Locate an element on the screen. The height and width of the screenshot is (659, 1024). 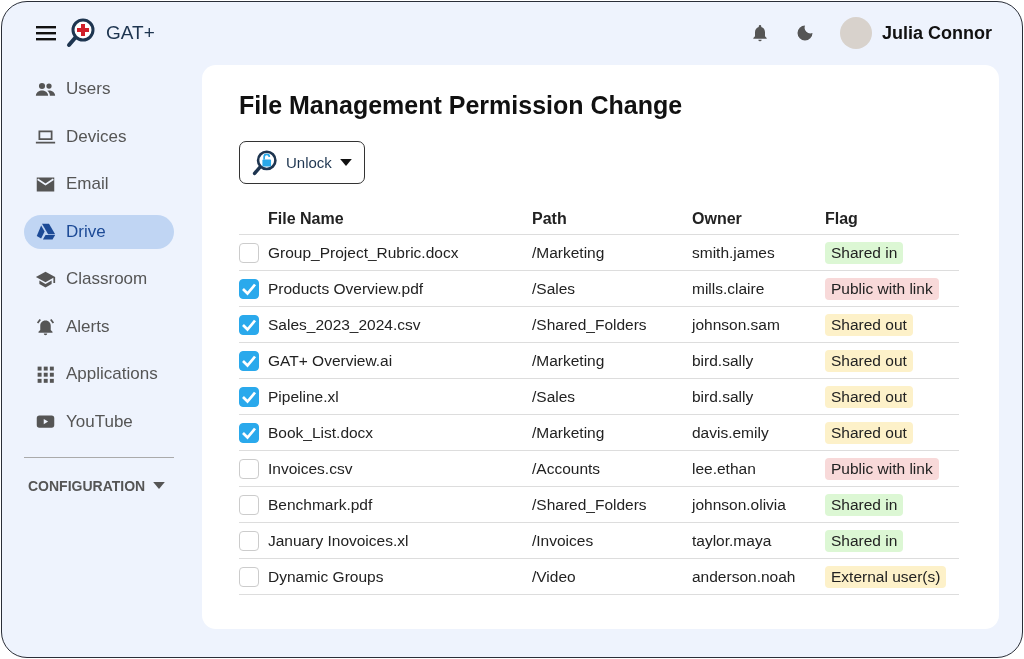
bell-icon is located at coordinates (760, 33).